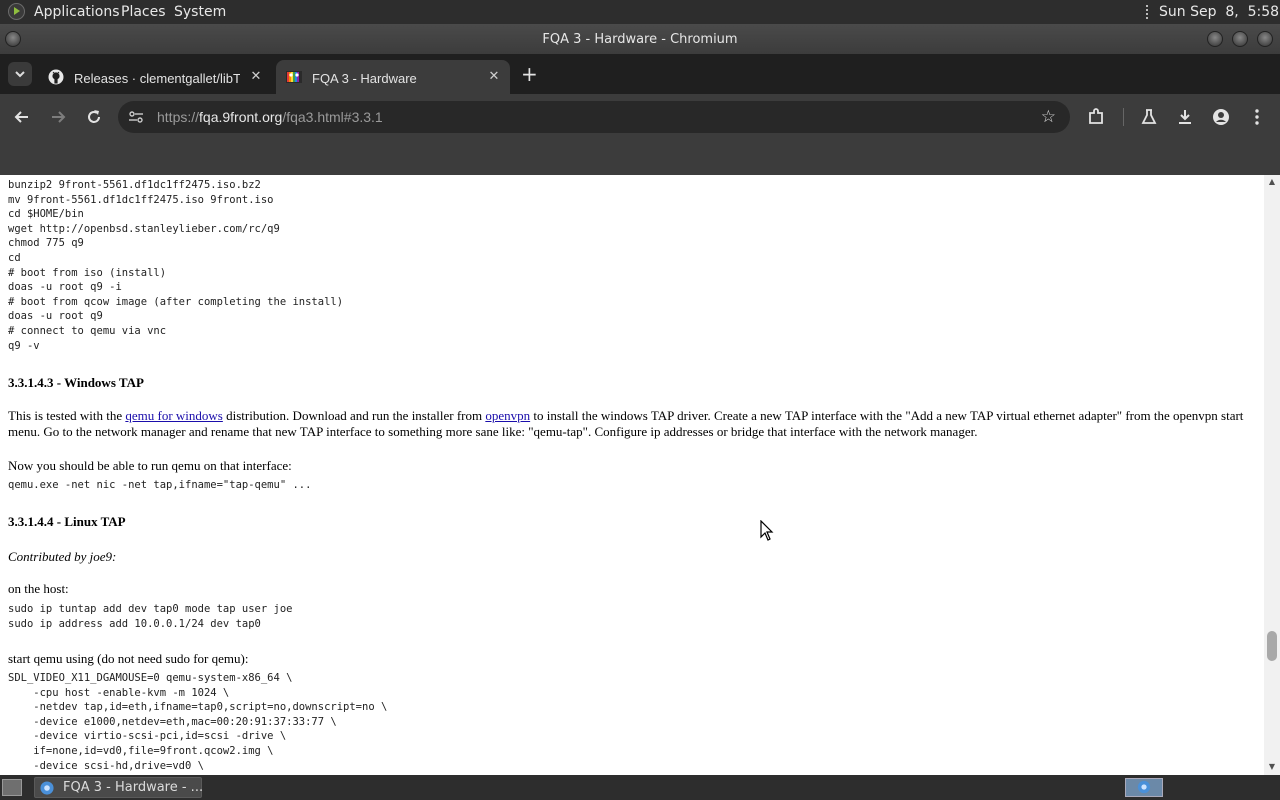 This screenshot has width=1280, height=800. I want to click on url-text: https://fqa.9front.org/fqa3.html#3.3.1, so click(270, 117).